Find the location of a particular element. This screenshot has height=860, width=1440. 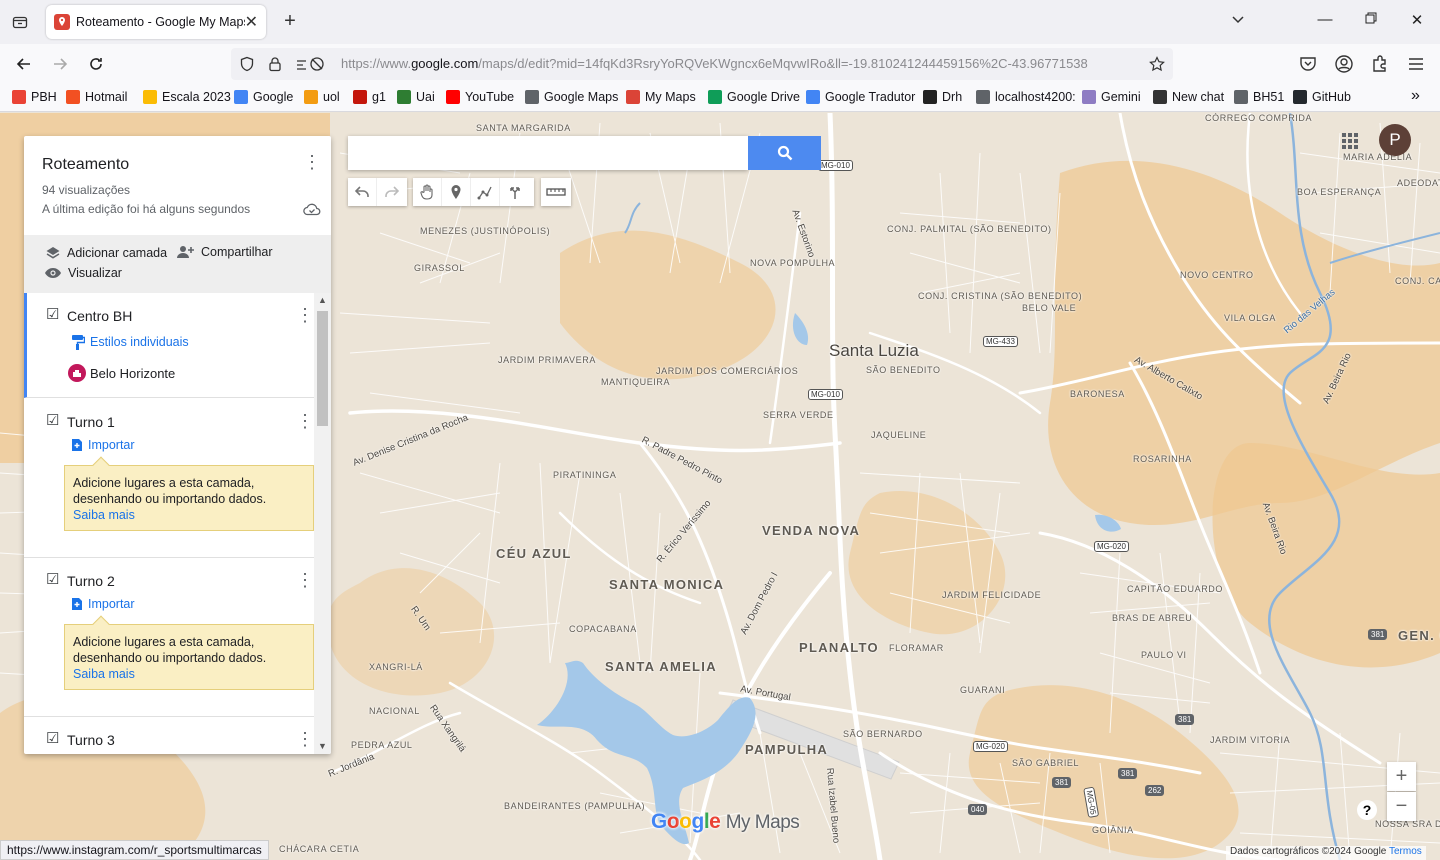

bookmark-google-tradutor: Google Tradutor is located at coordinates (860, 97).